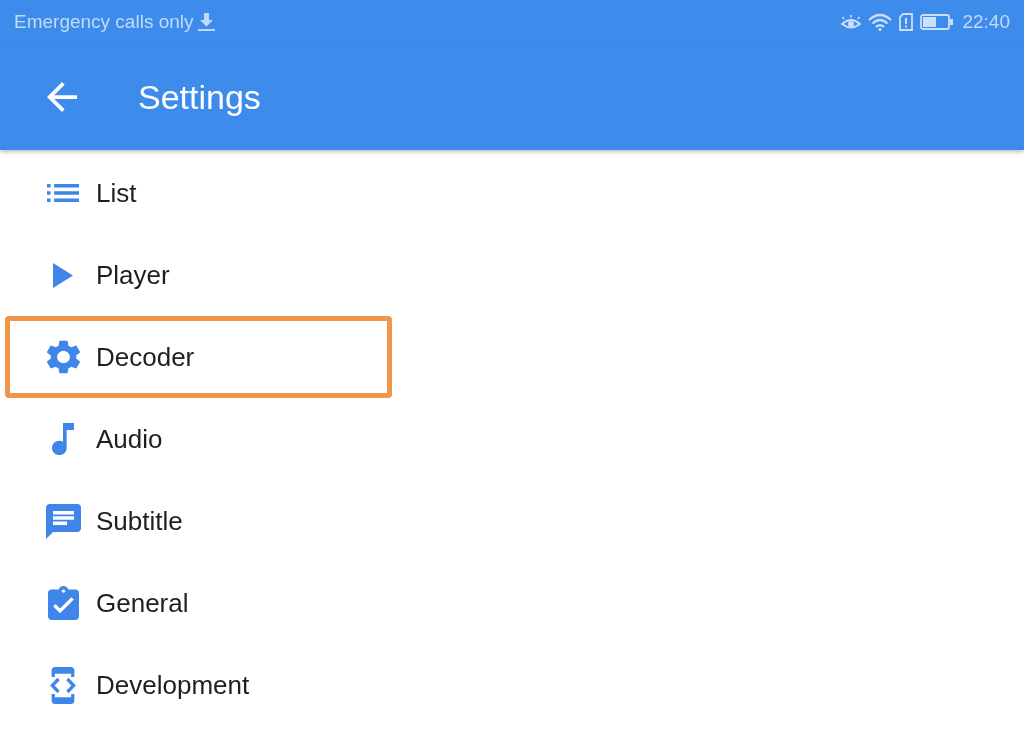 This screenshot has width=1024, height=729. I want to click on download-icon, so click(206, 22).